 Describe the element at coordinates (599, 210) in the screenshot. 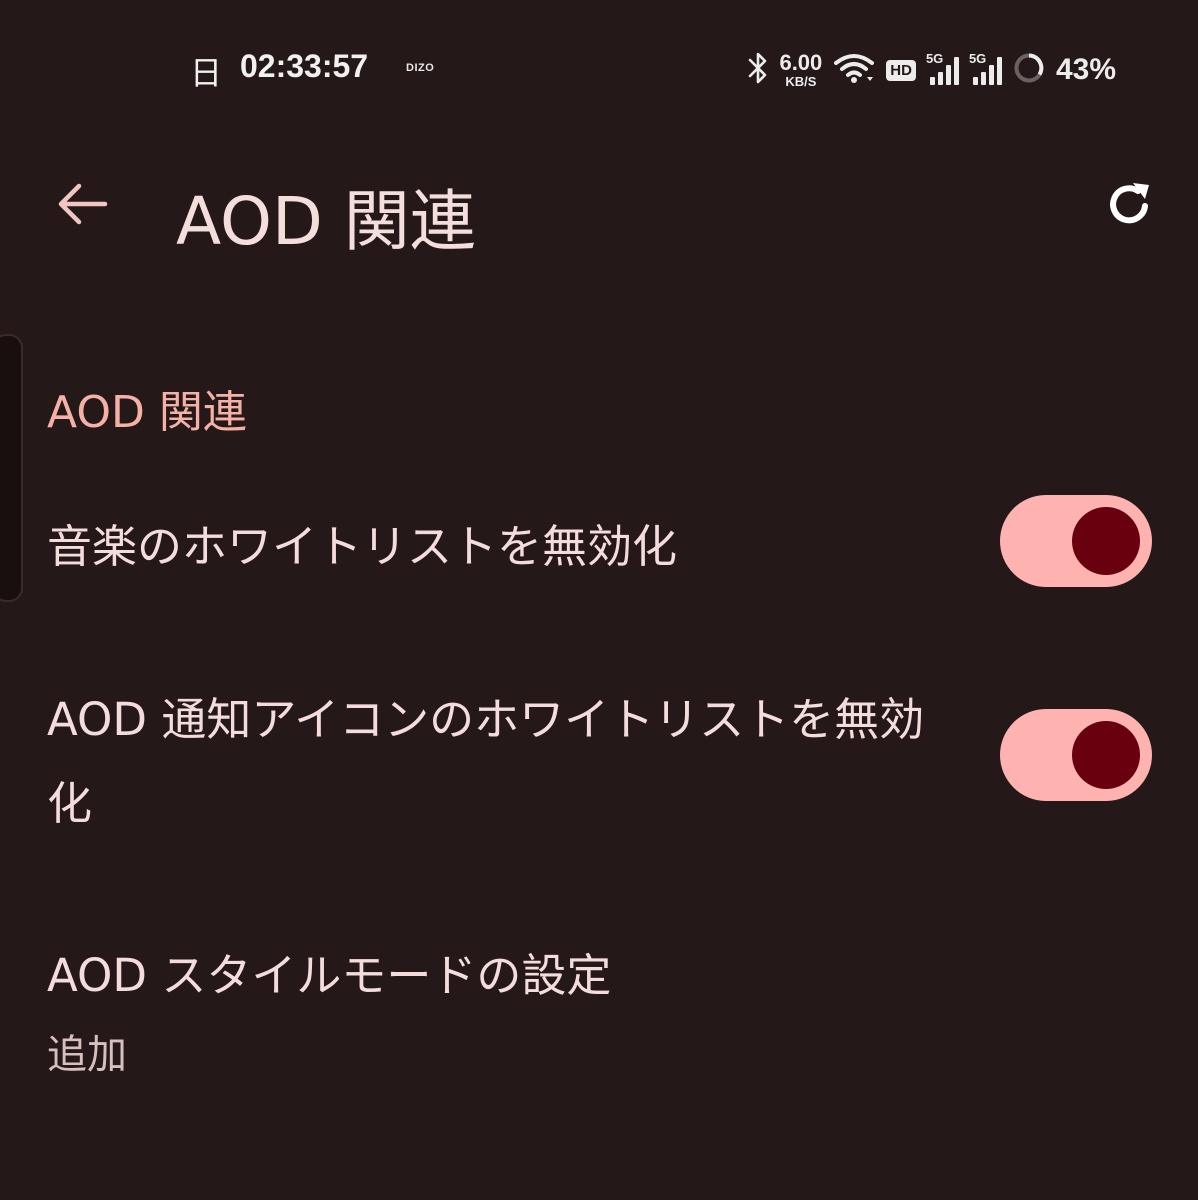

I see `app-bar: AOD 関連` at that location.